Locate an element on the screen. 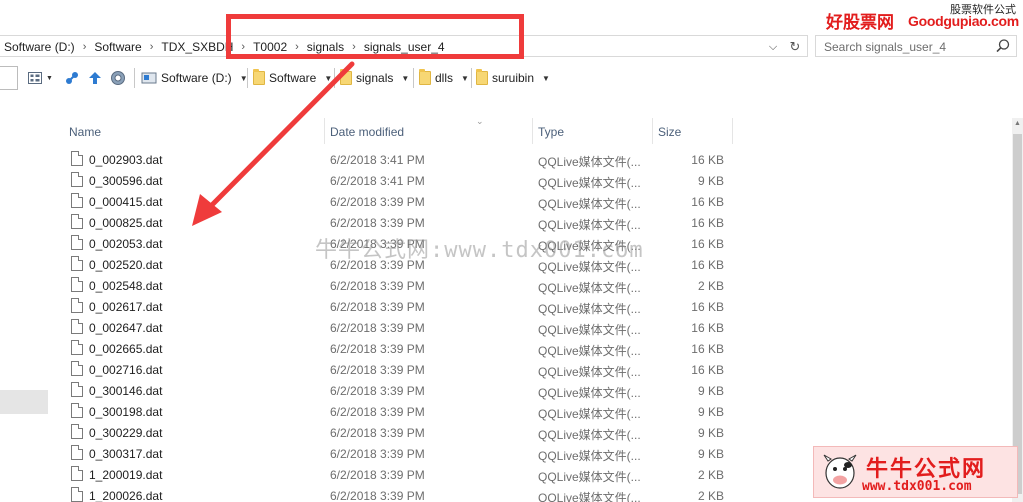  view-grid-icon is located at coordinates (35, 78).